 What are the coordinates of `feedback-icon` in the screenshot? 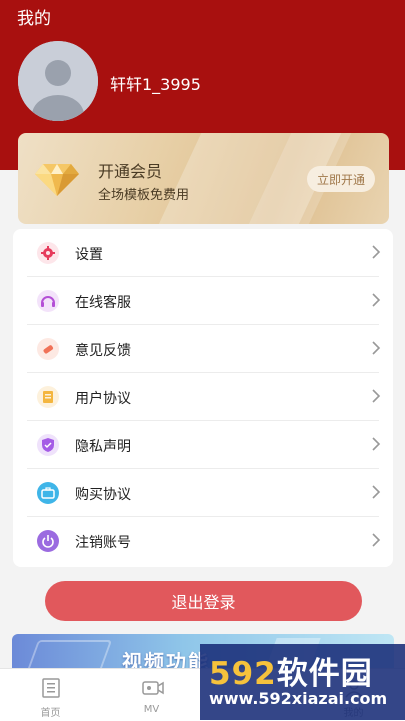 It's located at (48, 349).